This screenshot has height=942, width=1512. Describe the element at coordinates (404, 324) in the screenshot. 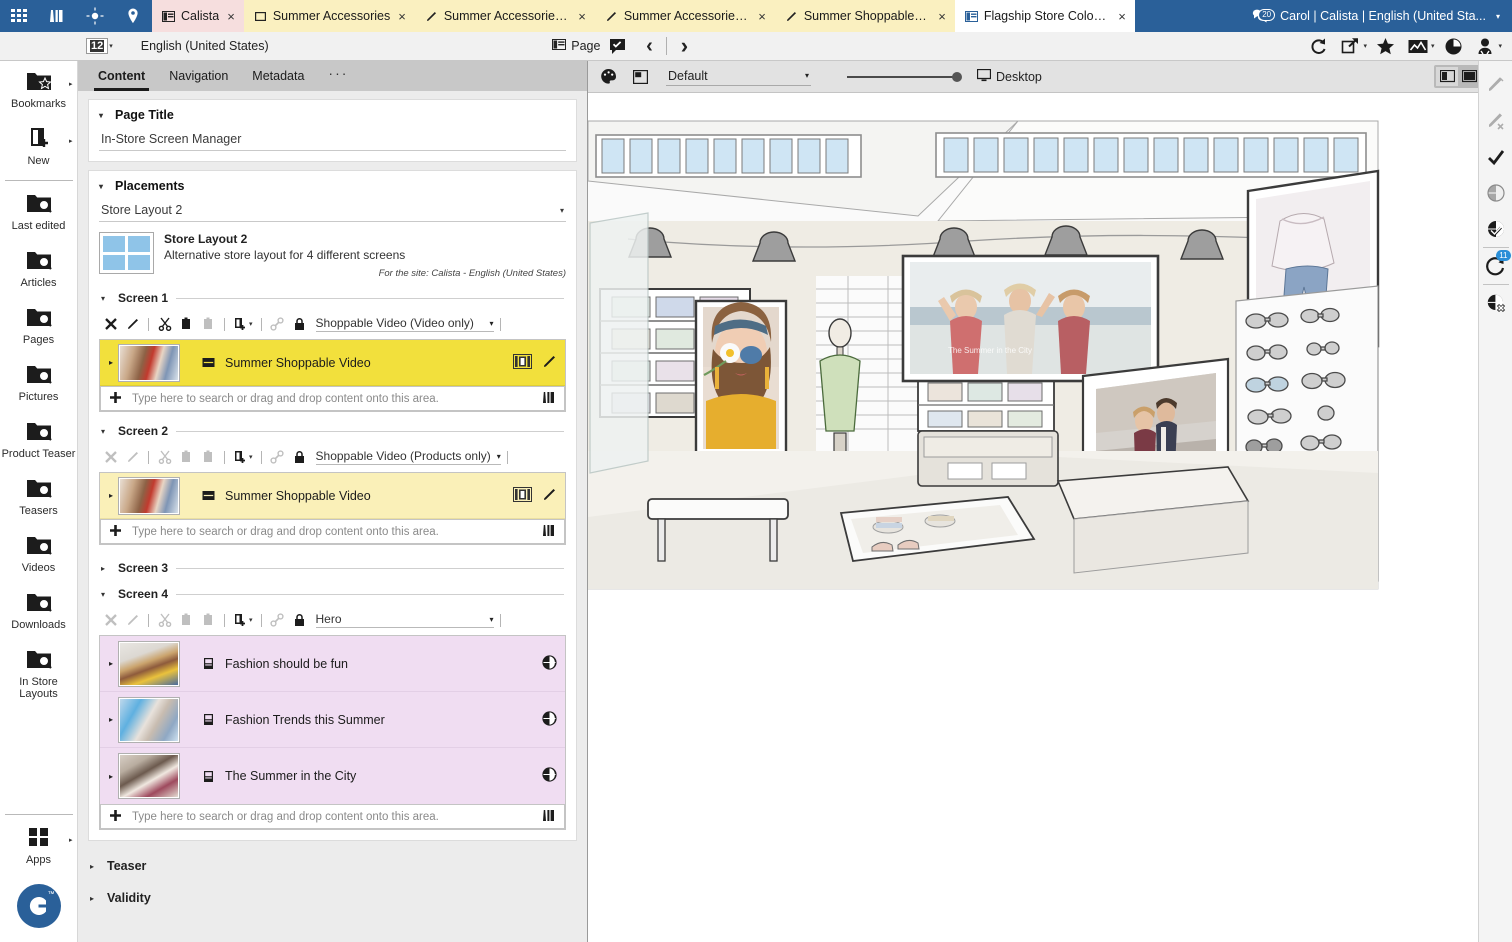

I see `screen-1-type-select: Shoppable Video (Video only) ▾` at that location.